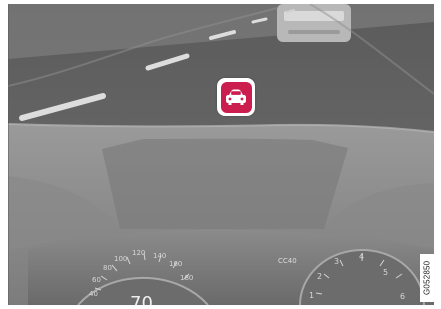 The width and height of the screenshot is (441, 309). Describe the element at coordinates (311, 295) in the screenshot. I see `rpm-tick-label: 1` at that location.